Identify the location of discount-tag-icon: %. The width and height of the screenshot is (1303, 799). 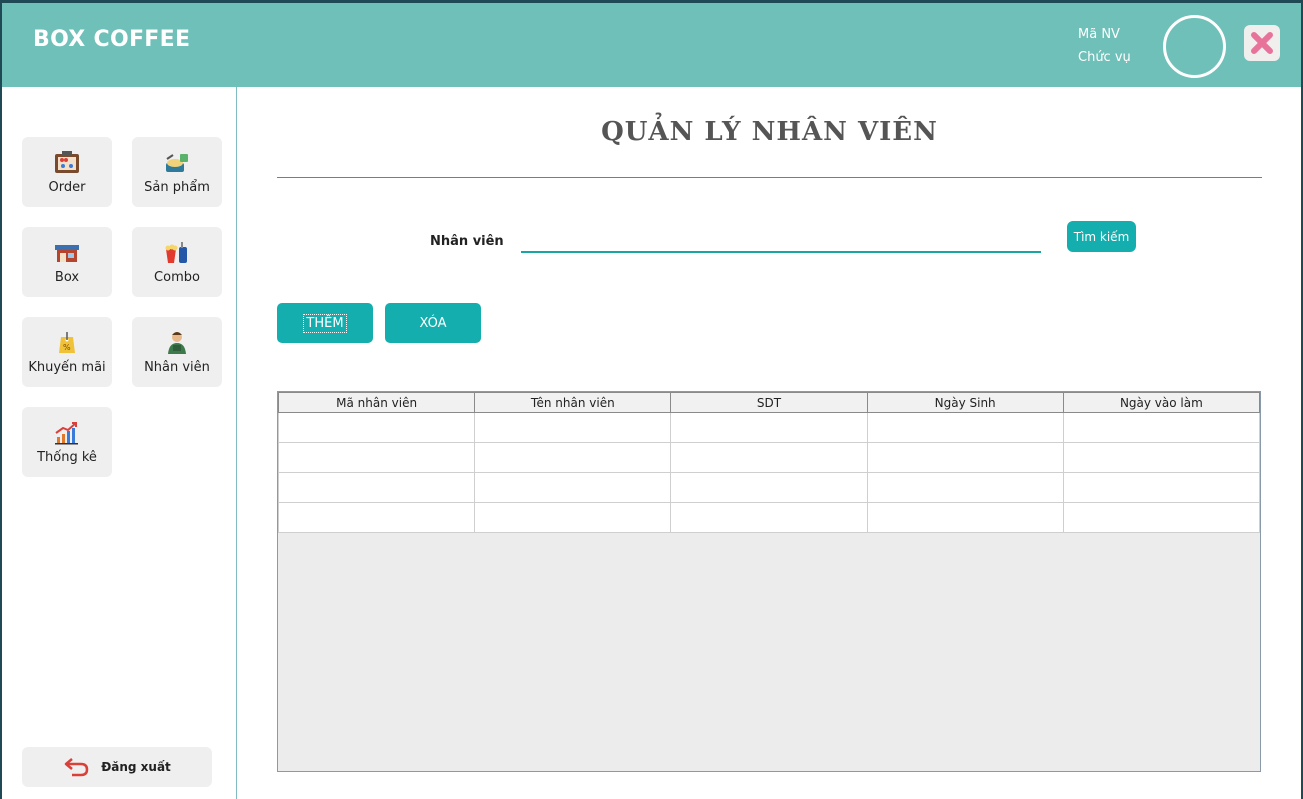
(67, 343).